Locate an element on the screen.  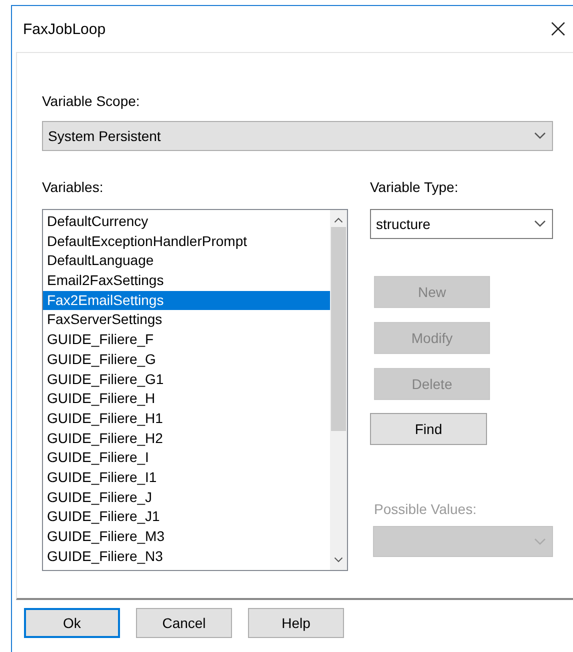
list-item: GUIDE_Filiere_J1 is located at coordinates (186, 517).